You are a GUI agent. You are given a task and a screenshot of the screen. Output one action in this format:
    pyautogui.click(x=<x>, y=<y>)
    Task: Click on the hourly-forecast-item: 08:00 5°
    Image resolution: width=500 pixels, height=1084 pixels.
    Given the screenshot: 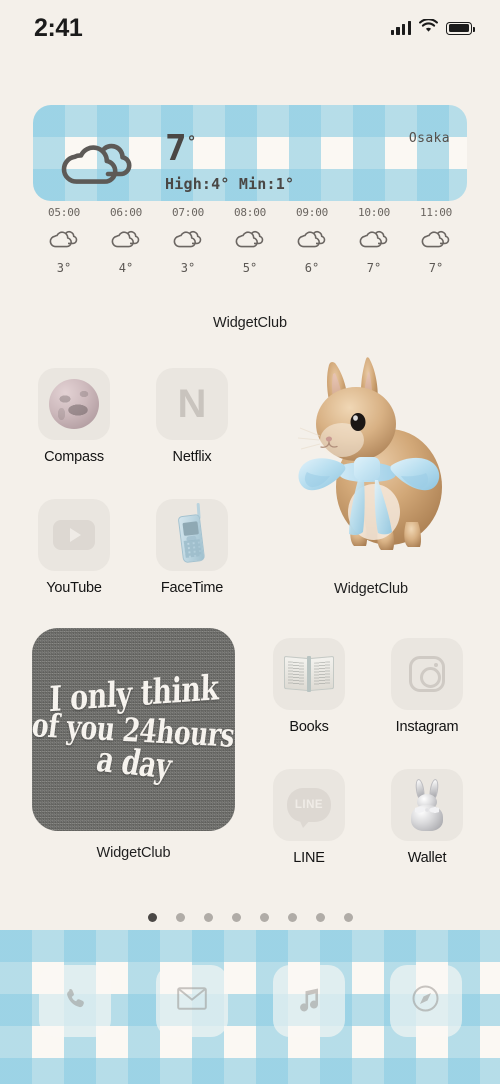 What is the action you would take?
    pyautogui.click(x=250, y=240)
    